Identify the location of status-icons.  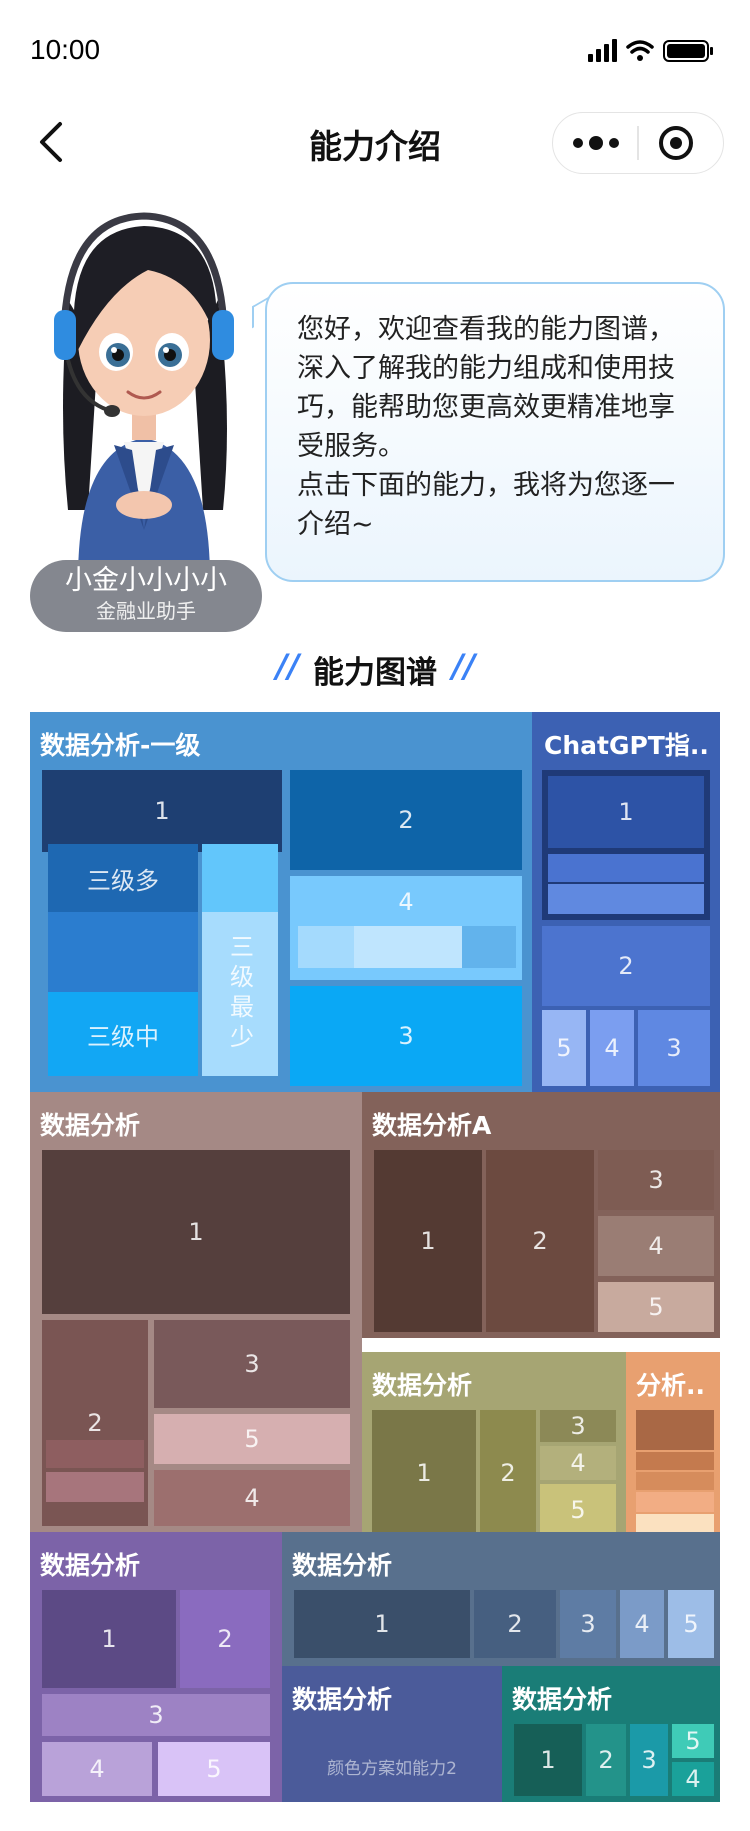
(650, 50).